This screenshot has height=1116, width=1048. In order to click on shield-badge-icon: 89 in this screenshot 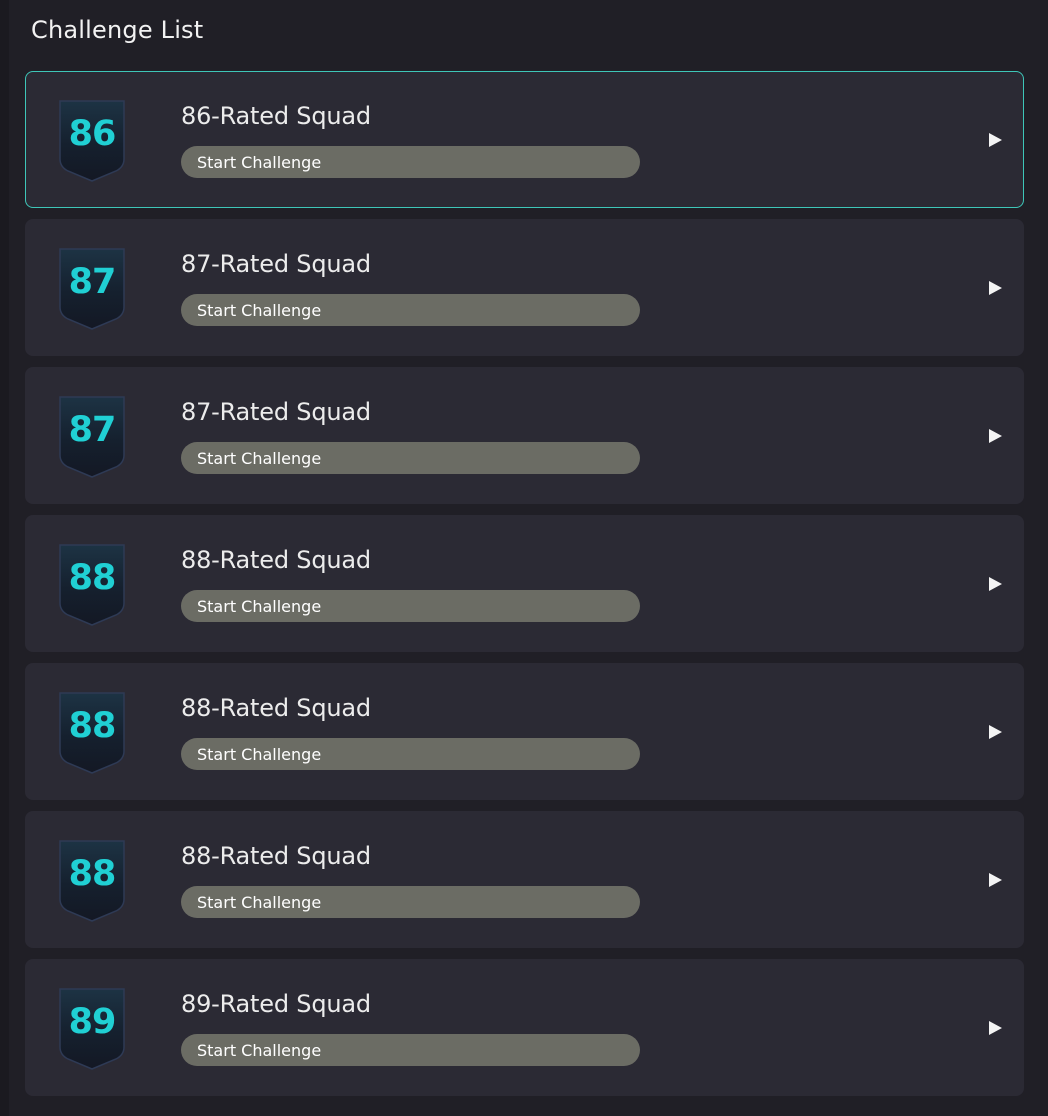, I will do `click(93, 1028)`.